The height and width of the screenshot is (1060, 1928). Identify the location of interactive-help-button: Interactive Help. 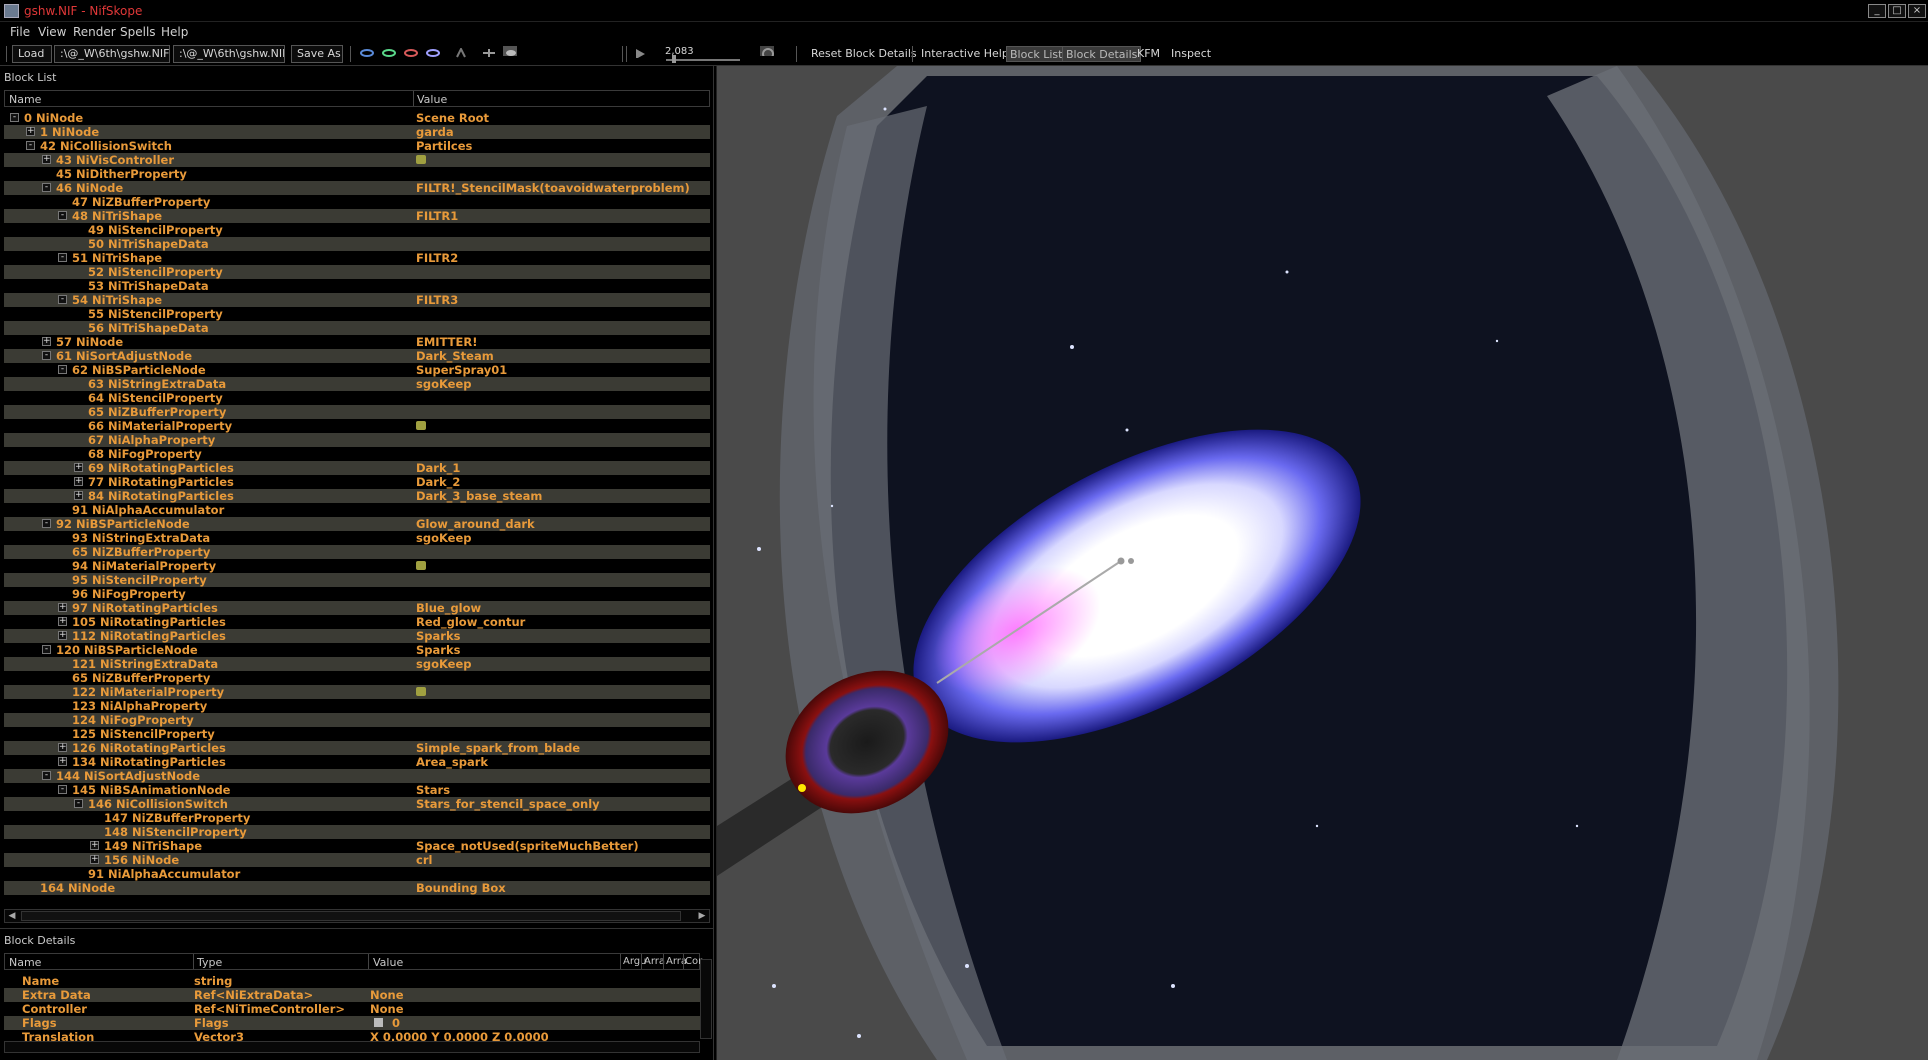
(965, 54).